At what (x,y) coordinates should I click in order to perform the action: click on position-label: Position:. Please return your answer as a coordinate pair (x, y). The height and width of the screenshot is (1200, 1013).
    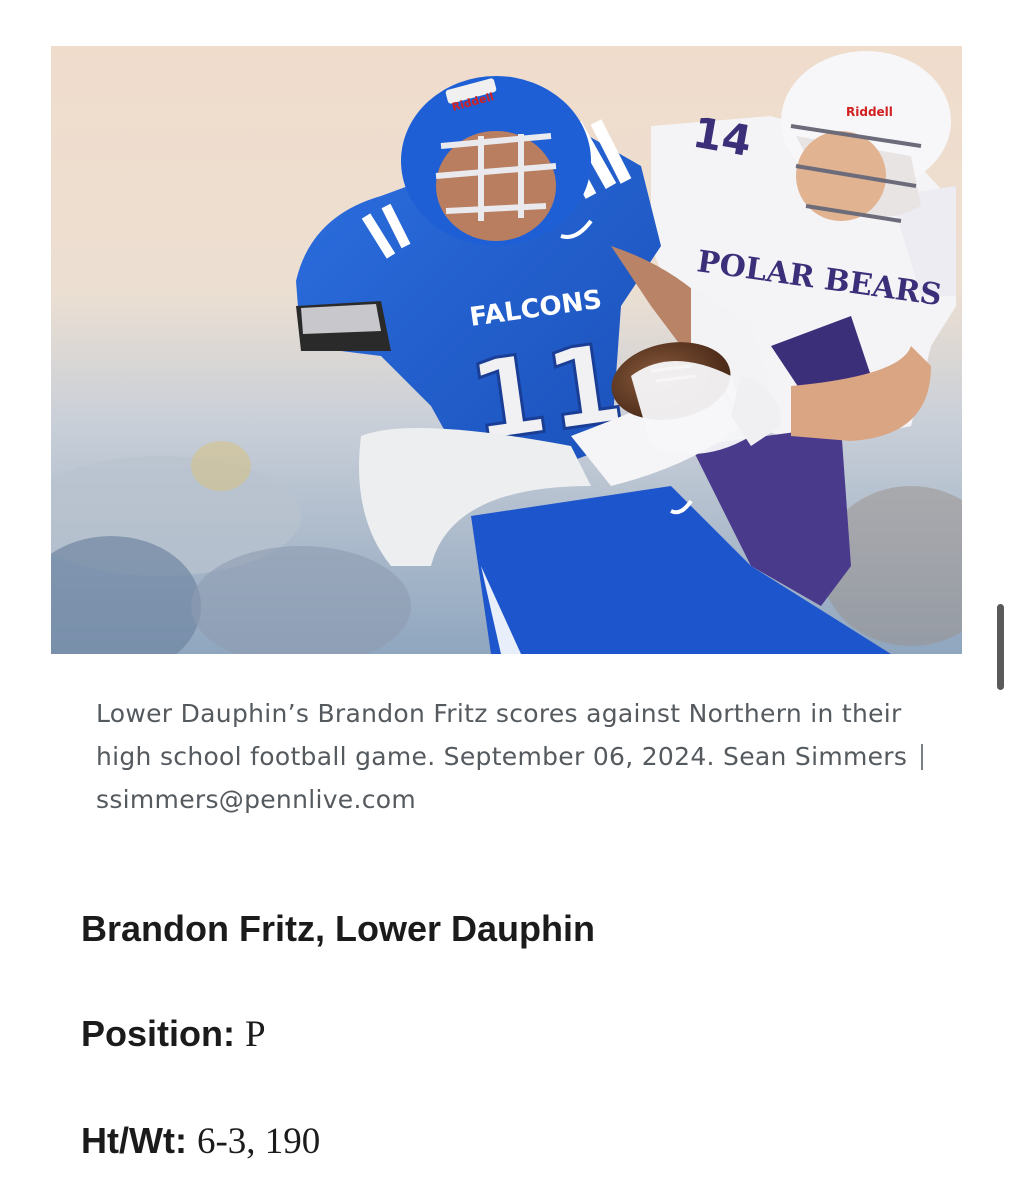
    Looking at the image, I should click on (158, 1033).